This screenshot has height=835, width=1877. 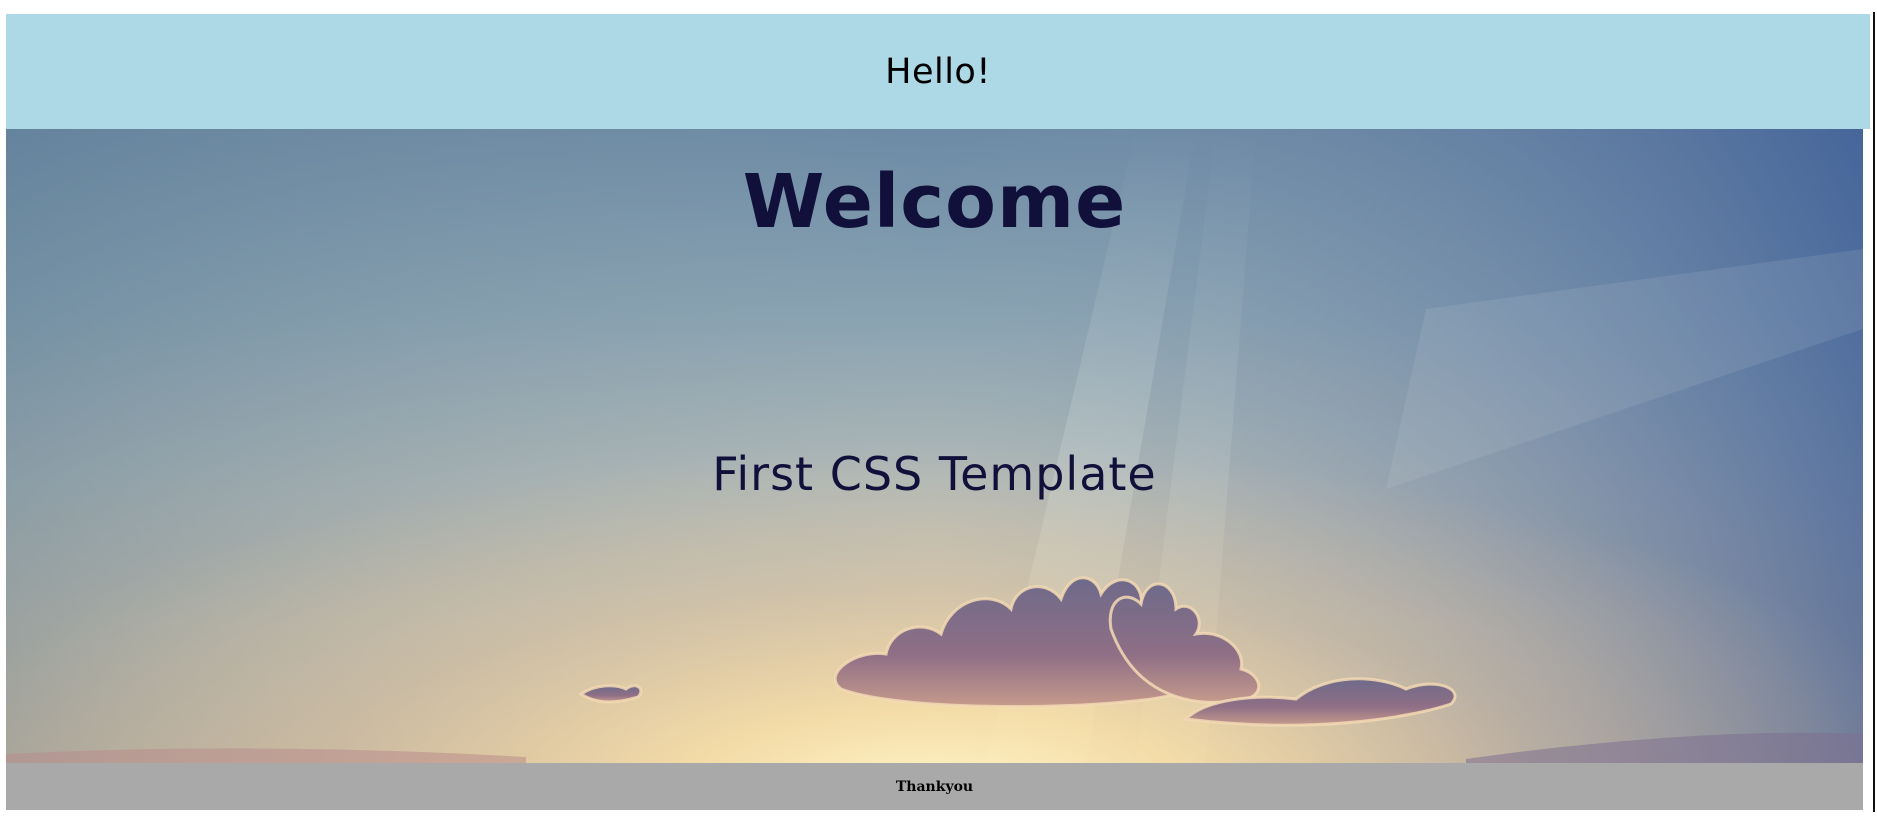 I want to click on header-title: Hello!, so click(x=938, y=71).